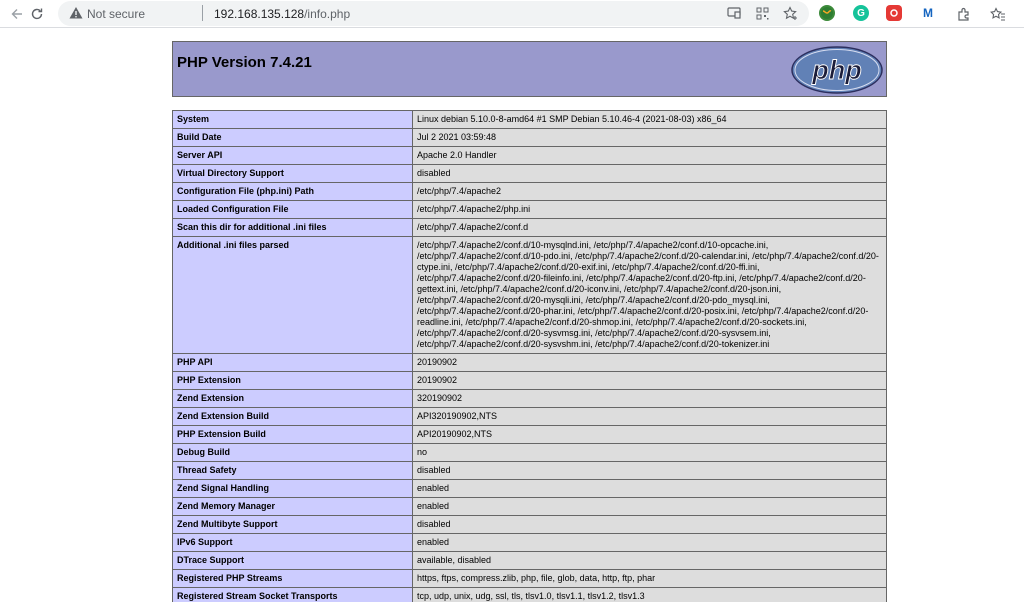 This screenshot has height=602, width=1024. What do you see at coordinates (37, 14) in the screenshot?
I see `reload-icon` at bounding box center [37, 14].